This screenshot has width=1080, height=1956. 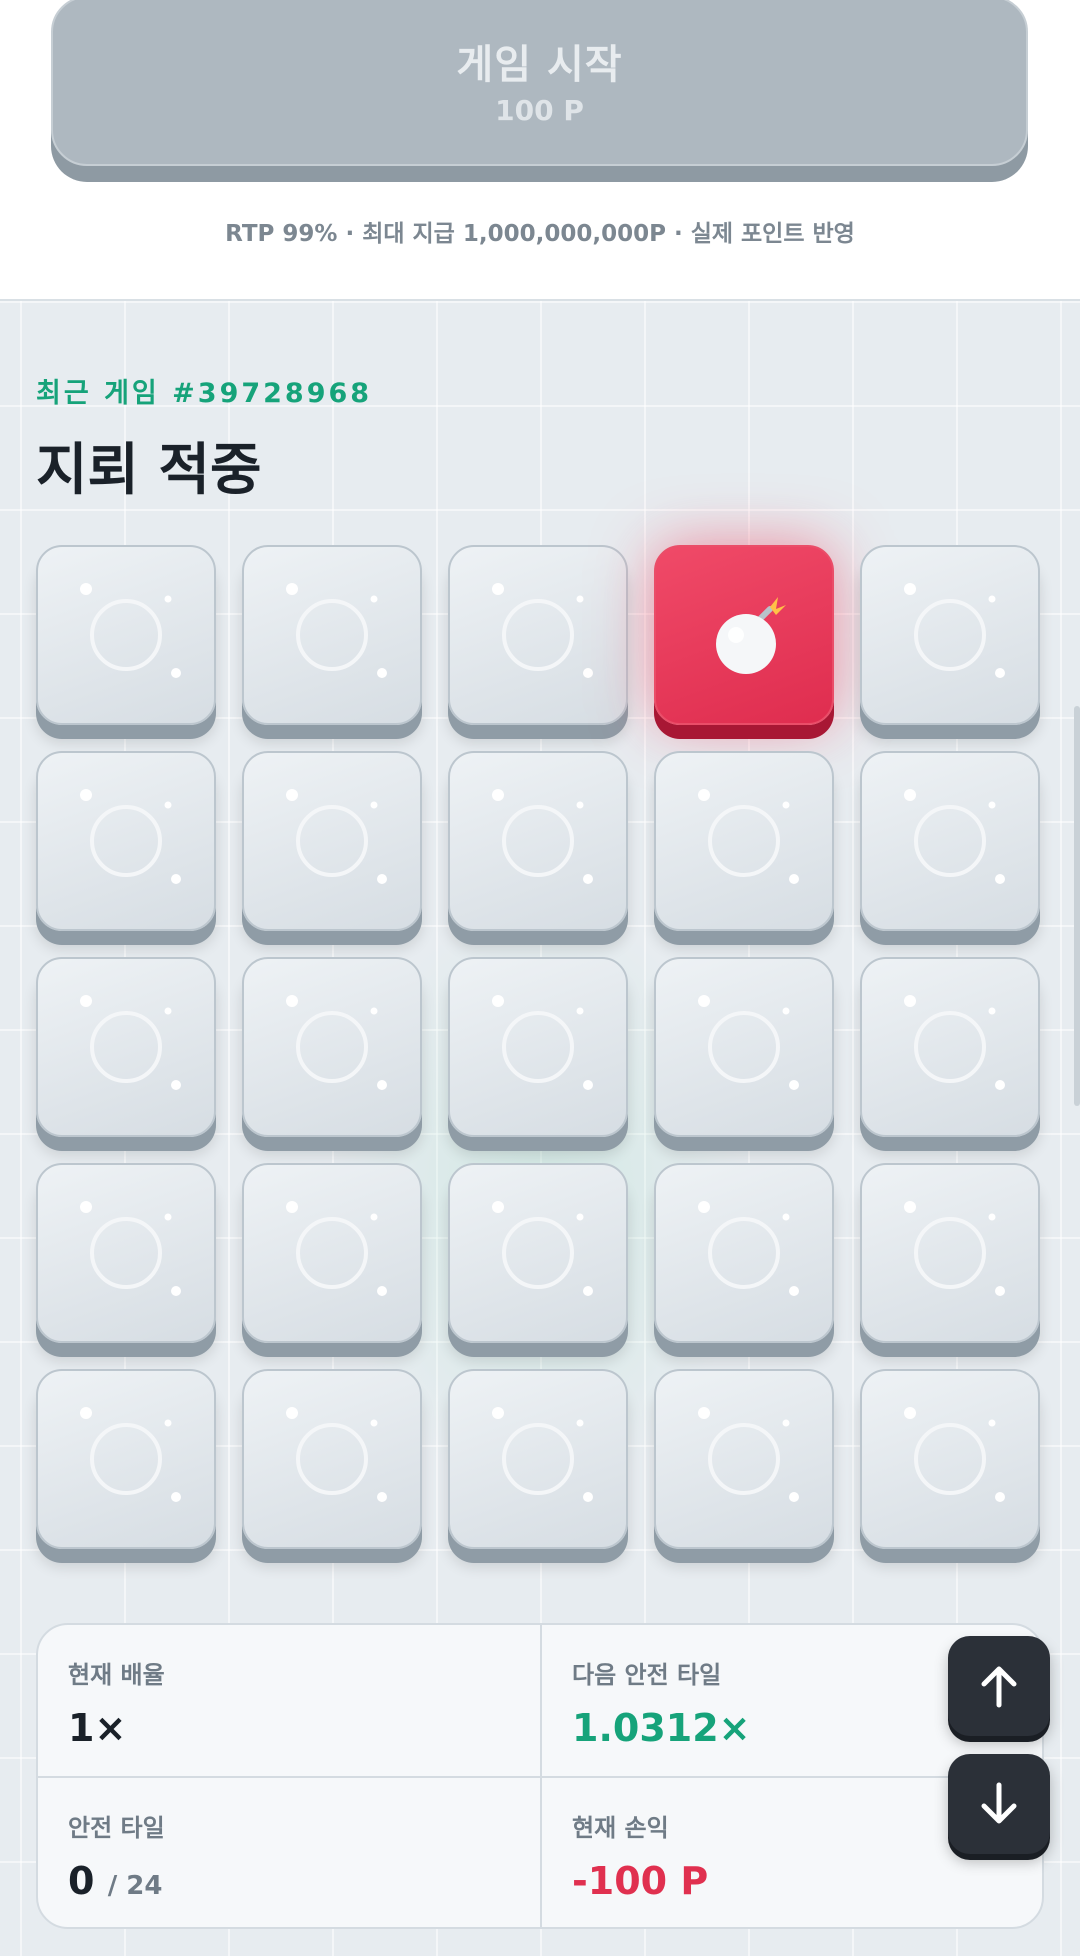 I want to click on stat-safe-tiles: 안전 타일 0 / 24, so click(x=116, y=1855).